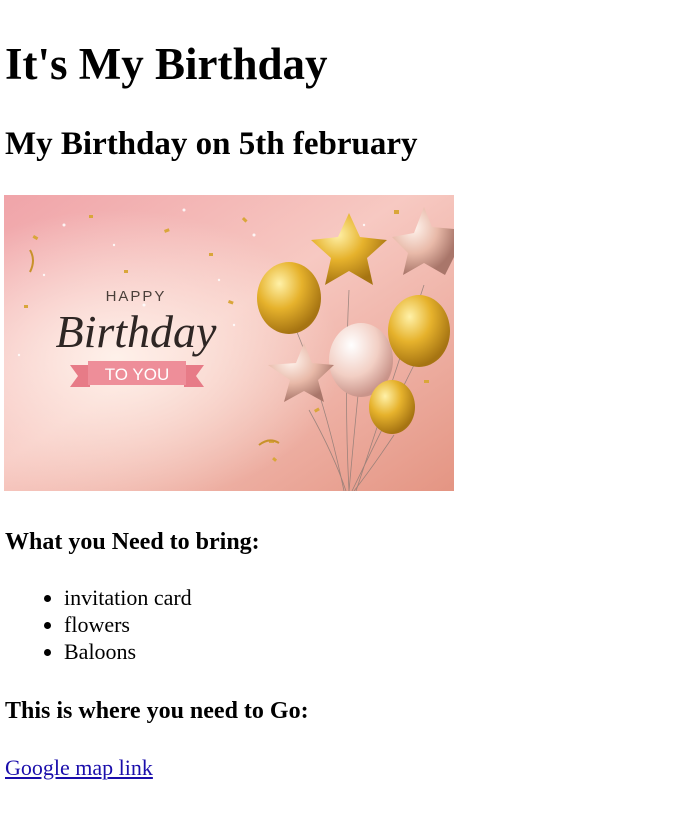 The width and height of the screenshot is (690, 833). I want to click on list-item: Baloons, so click(128, 651).